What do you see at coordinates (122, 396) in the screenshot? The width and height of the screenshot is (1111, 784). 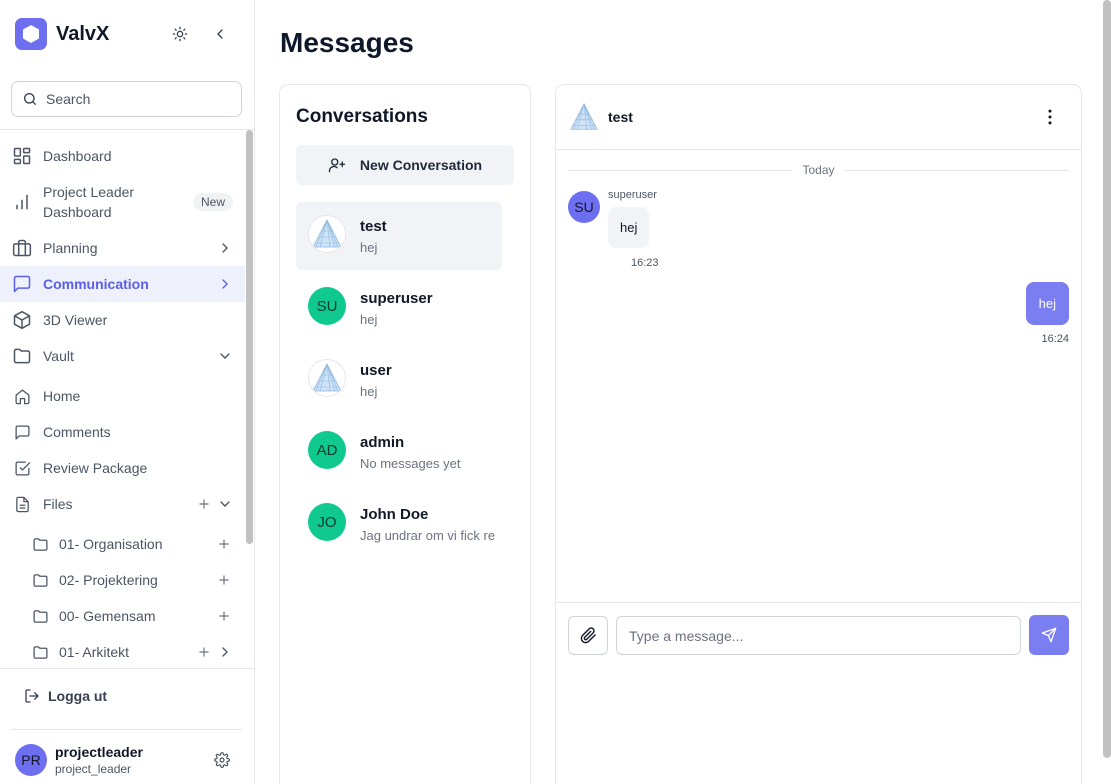 I see `sidebar-item-home: Home` at bounding box center [122, 396].